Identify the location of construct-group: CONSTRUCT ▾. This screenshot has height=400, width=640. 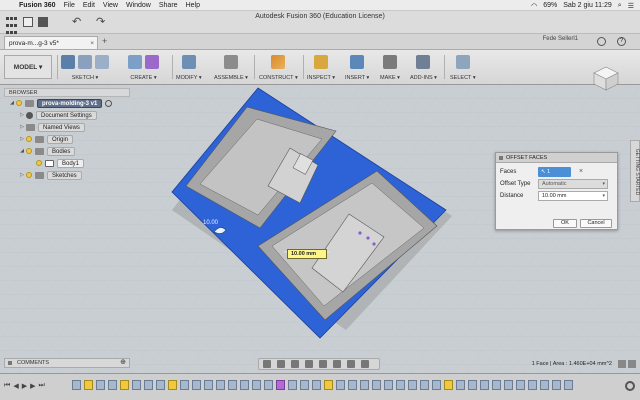
(278, 68).